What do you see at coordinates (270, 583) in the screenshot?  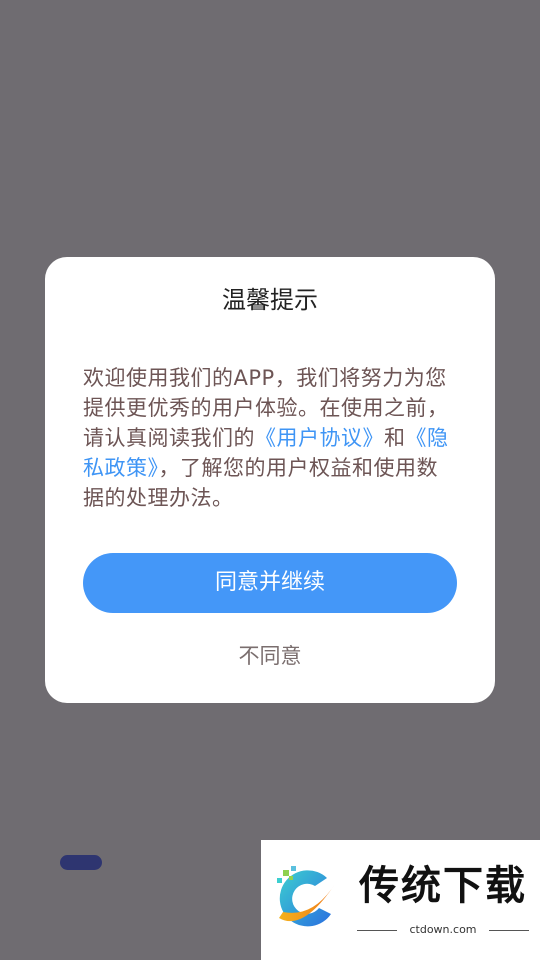 I see `agree-continue-button: 同意并继续` at bounding box center [270, 583].